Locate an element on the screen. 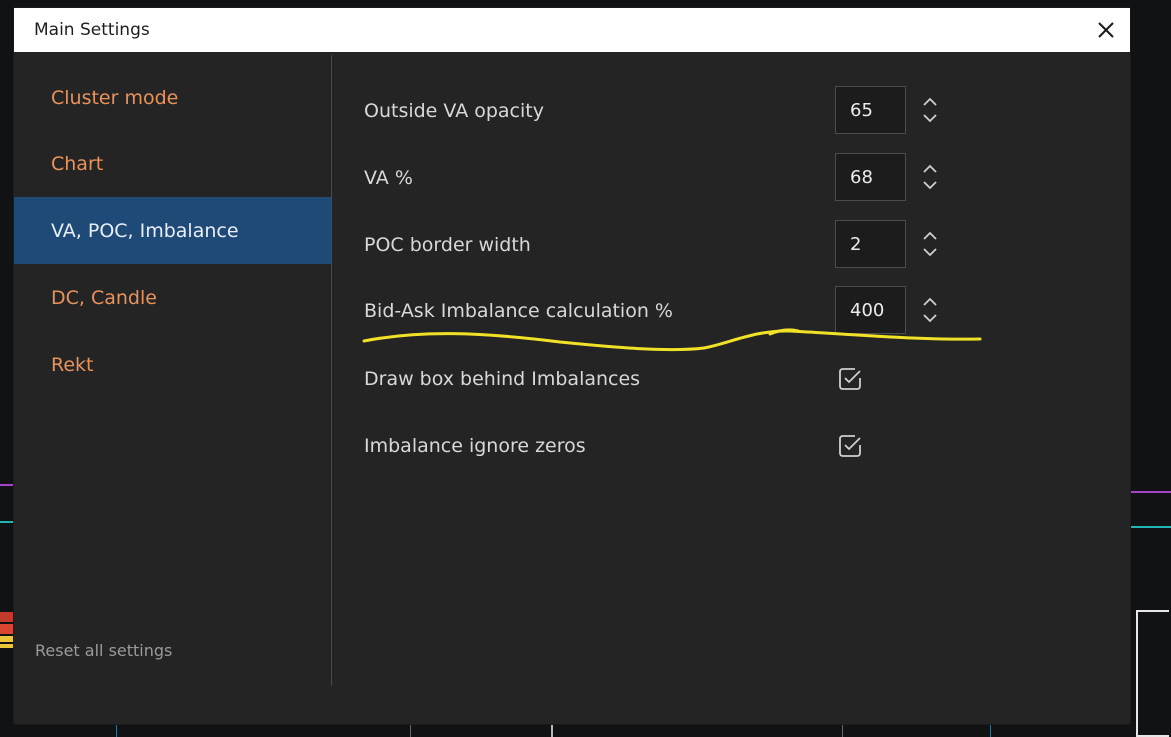 Image resolution: width=1171 pixels, height=737 pixels. outside-va-opacity-input is located at coordinates (870, 110).